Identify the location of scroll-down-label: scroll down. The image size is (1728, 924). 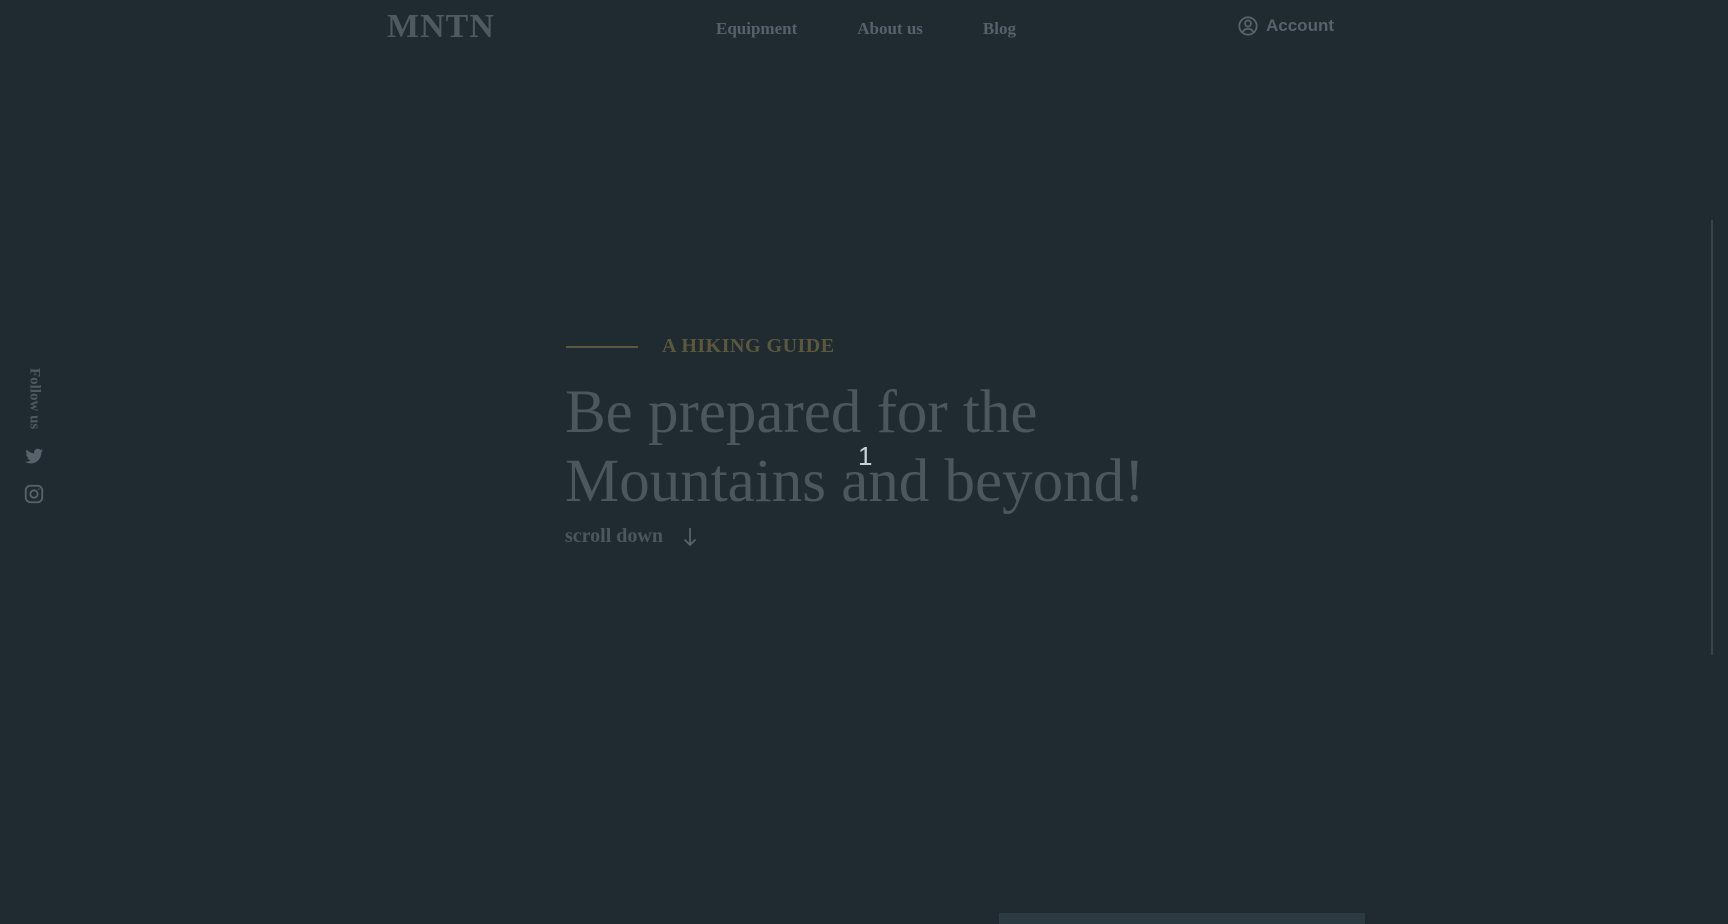
(614, 536).